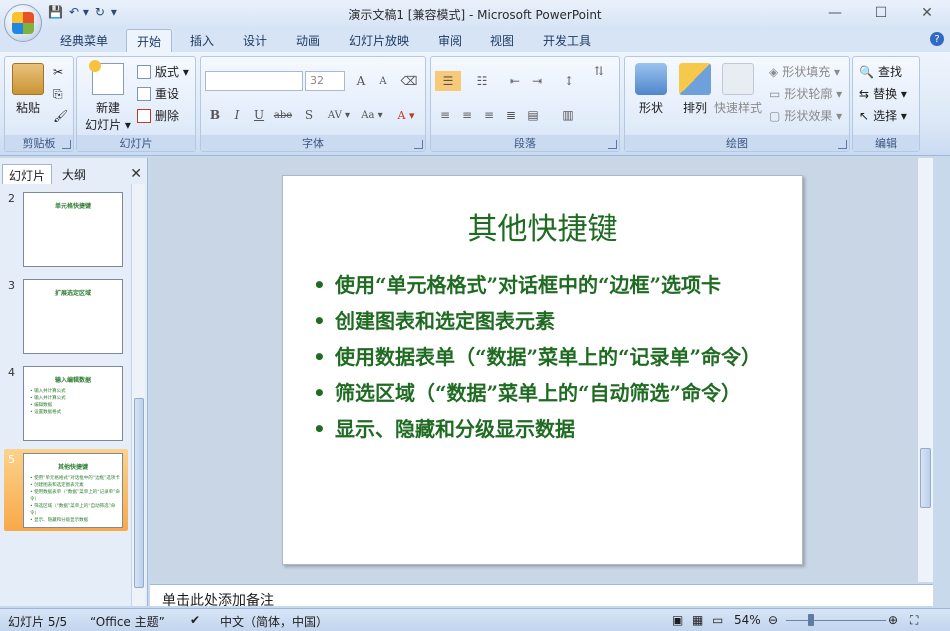  Describe the element at coordinates (27, 108) in the screenshot. I see `paste-label: 粘贴` at that location.